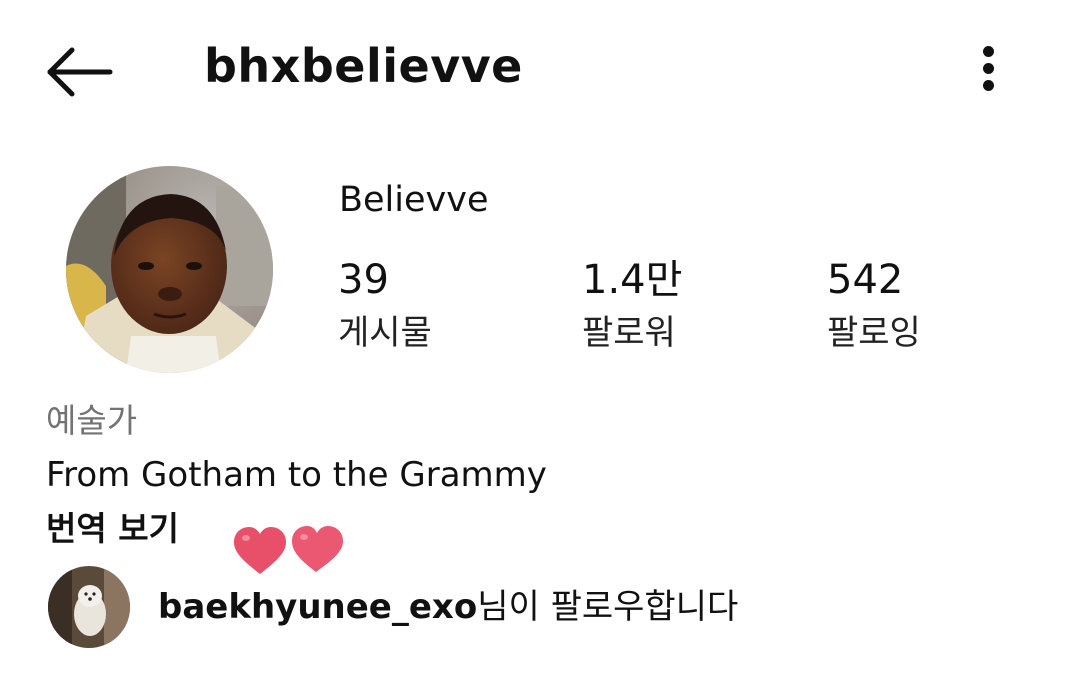 The height and width of the screenshot is (676, 1080). What do you see at coordinates (92, 420) in the screenshot?
I see `profile-category: 예술가` at bounding box center [92, 420].